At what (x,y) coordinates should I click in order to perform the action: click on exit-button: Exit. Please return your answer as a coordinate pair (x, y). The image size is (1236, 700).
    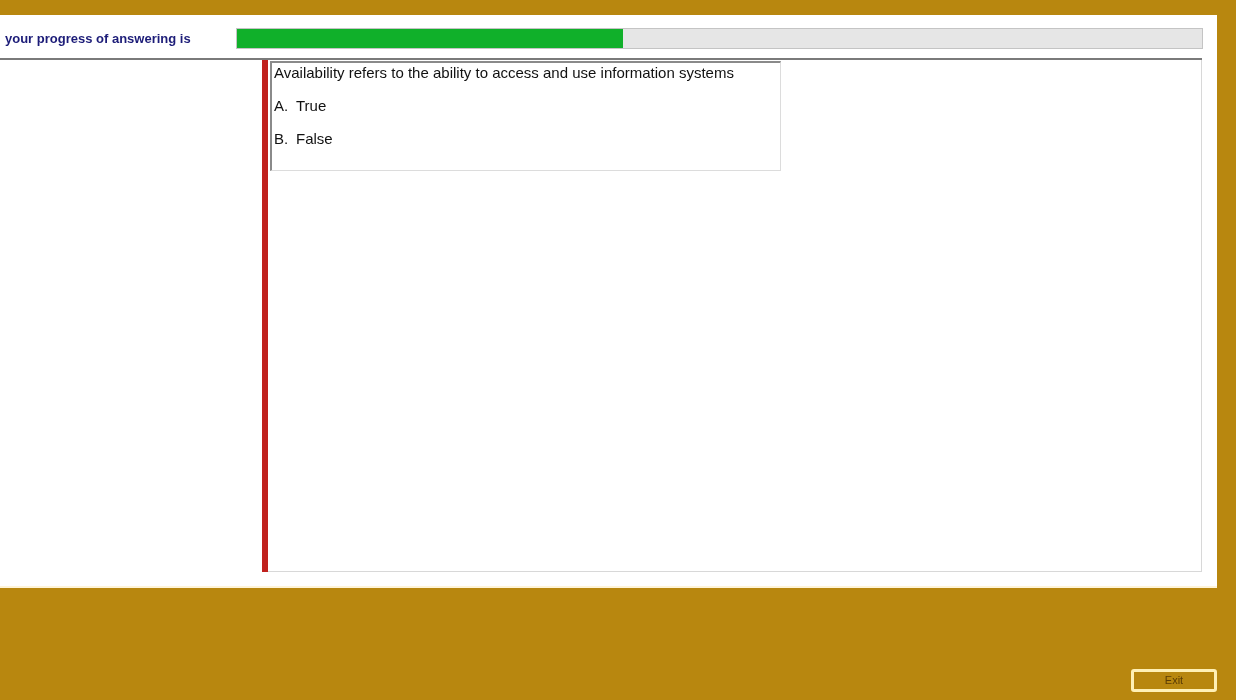
    Looking at the image, I should click on (1174, 680).